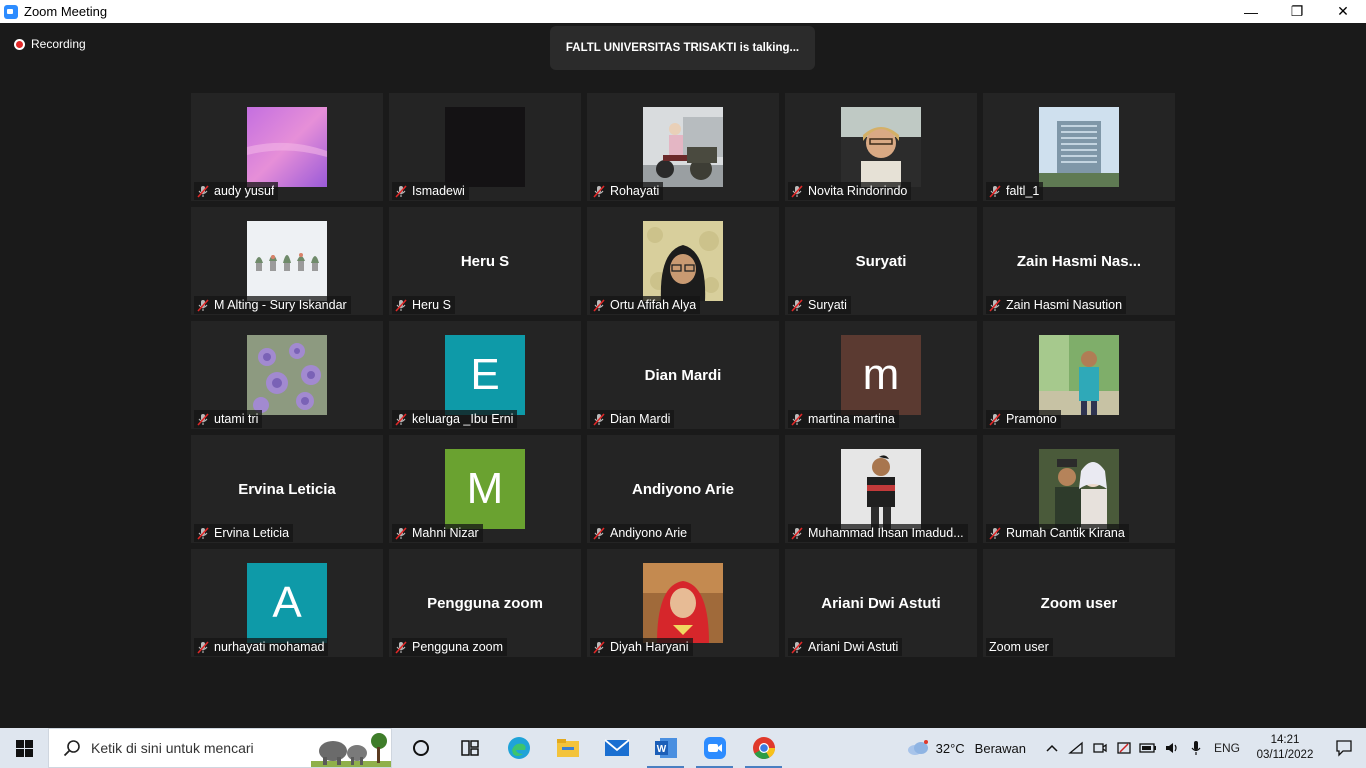 Image resolution: width=1366 pixels, height=768 pixels. I want to click on display-name-text: Pengguna zoom, so click(485, 603).